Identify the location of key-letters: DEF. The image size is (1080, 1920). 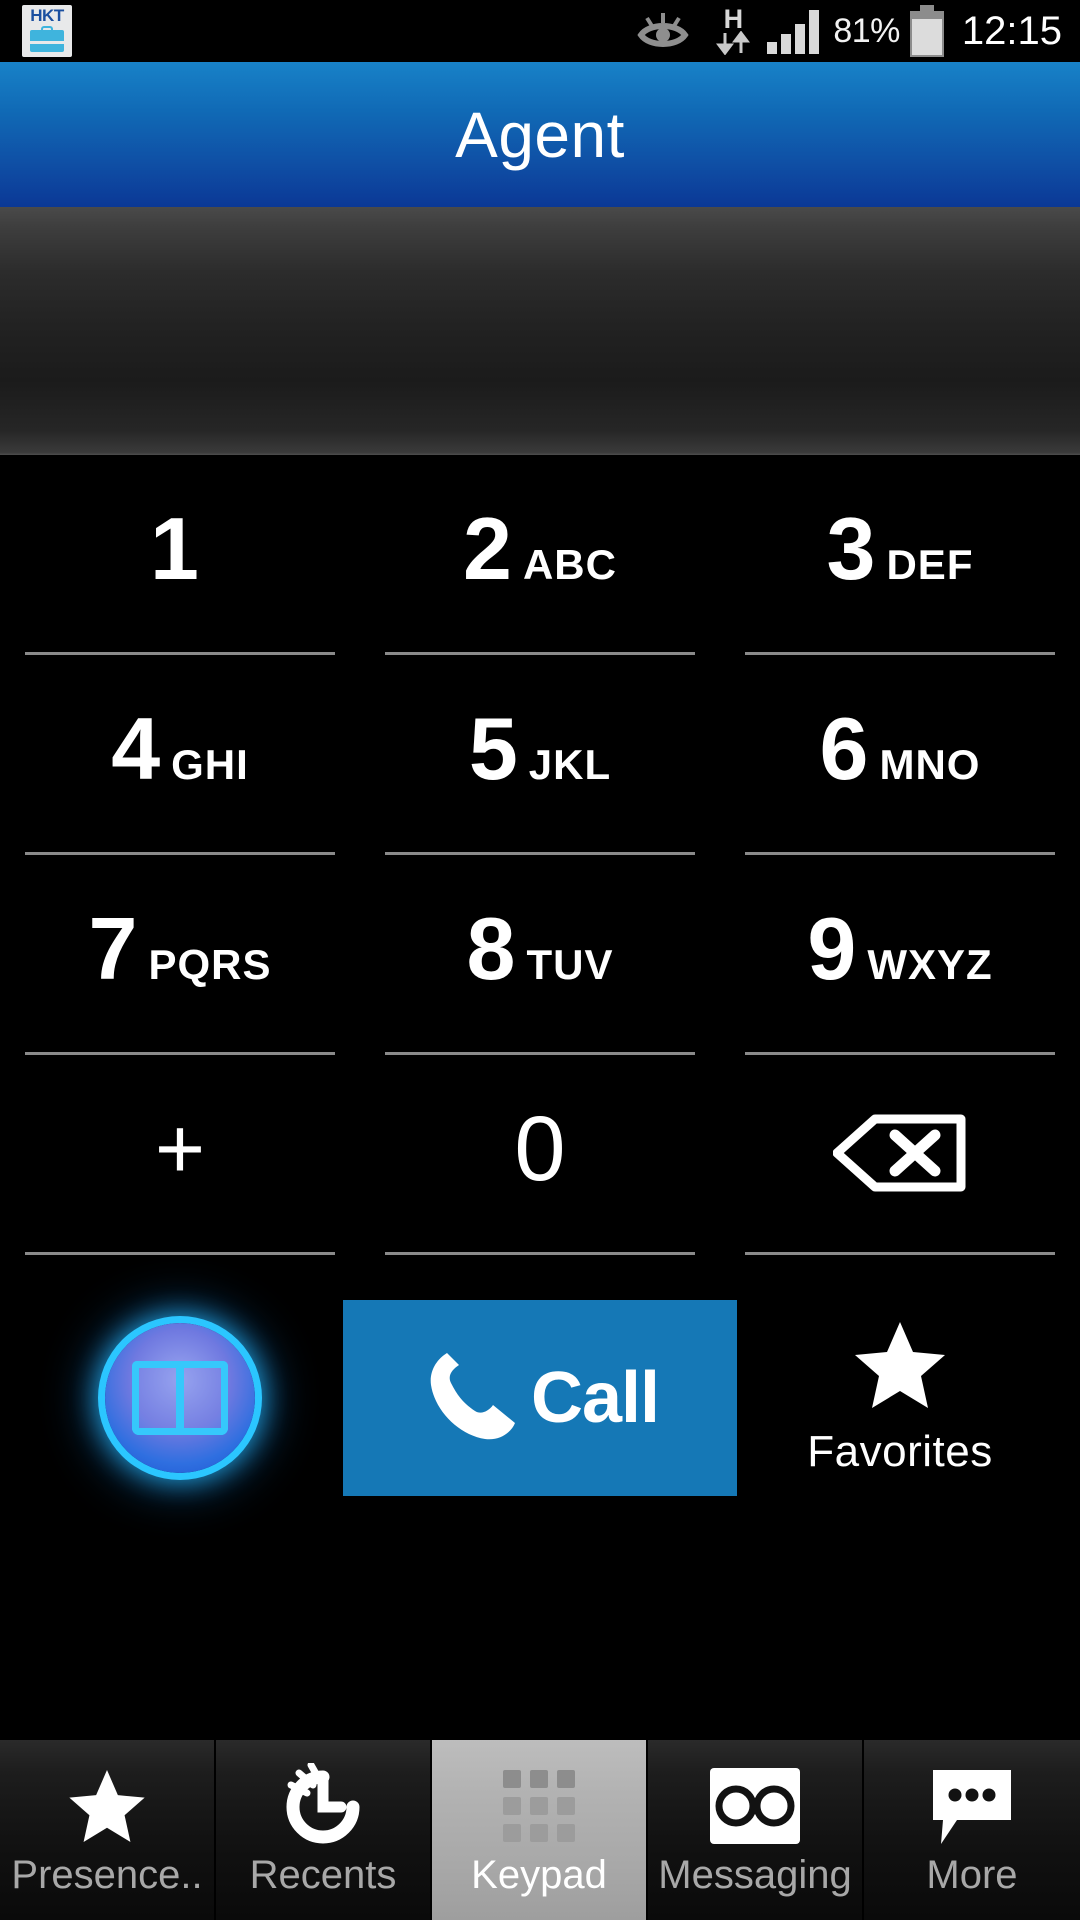
(930, 564).